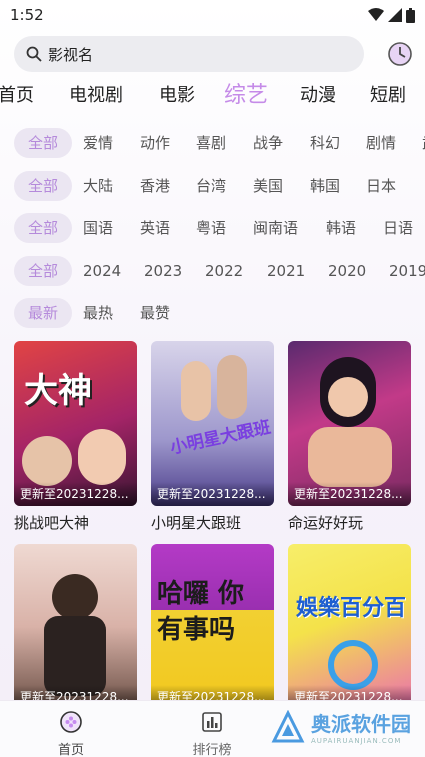 The width and height of the screenshot is (425, 757). Describe the element at coordinates (410, 15) in the screenshot. I see `battery-icon` at that location.